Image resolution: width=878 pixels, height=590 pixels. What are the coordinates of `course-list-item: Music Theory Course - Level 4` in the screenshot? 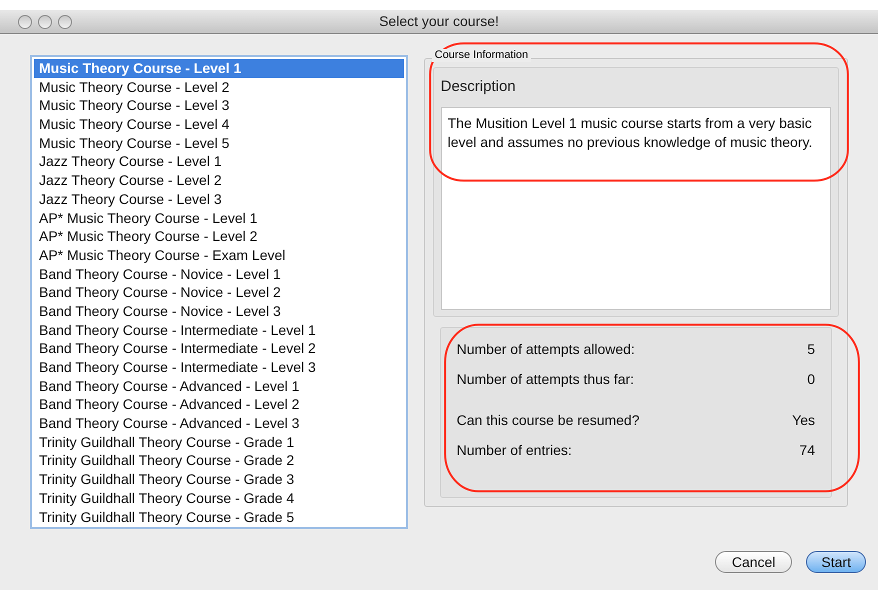 It's located at (219, 124).